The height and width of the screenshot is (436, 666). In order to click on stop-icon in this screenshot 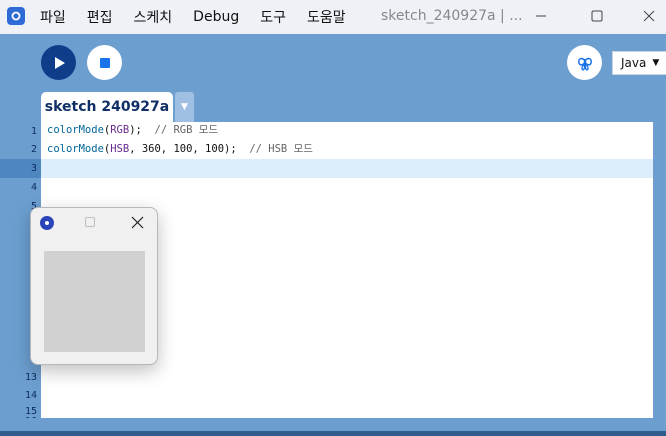, I will do `click(104, 62)`.